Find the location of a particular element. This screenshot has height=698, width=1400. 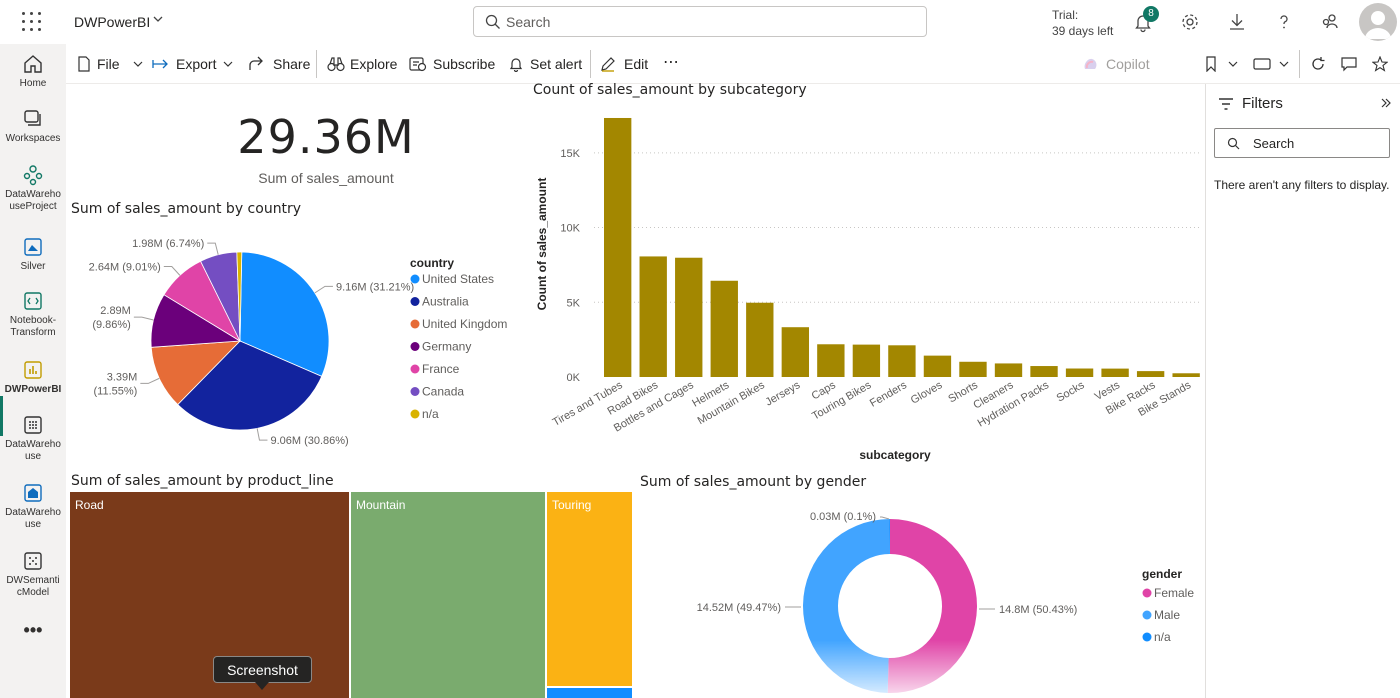

bar-gloves is located at coordinates (937, 366).